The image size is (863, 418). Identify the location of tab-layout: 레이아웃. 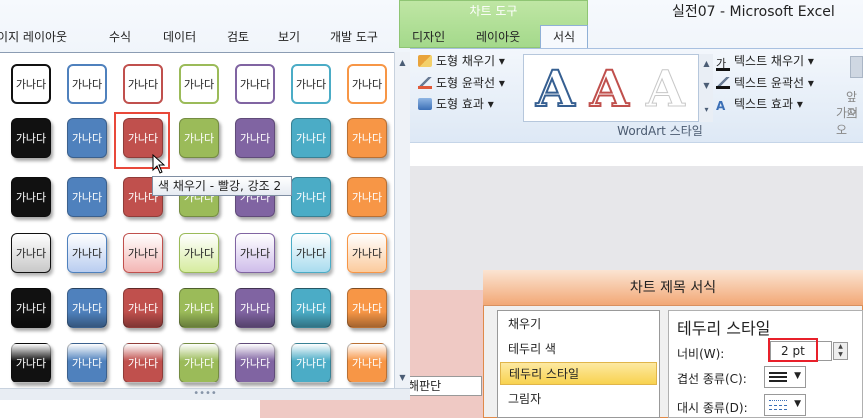
(498, 37).